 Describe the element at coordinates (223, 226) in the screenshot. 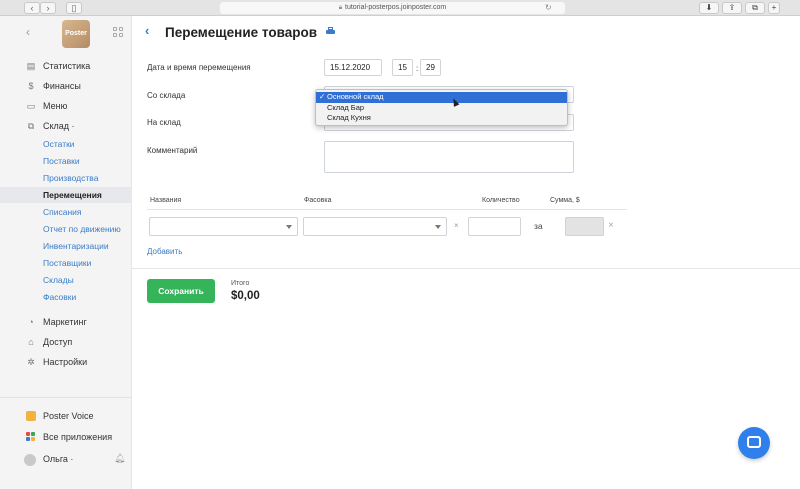

I see `product-select` at that location.